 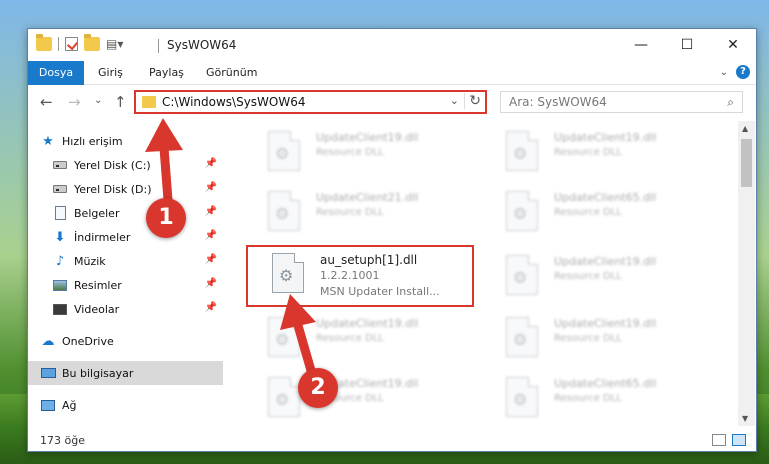 What do you see at coordinates (298, 312) in the screenshot?
I see `arrow-2-head` at bounding box center [298, 312].